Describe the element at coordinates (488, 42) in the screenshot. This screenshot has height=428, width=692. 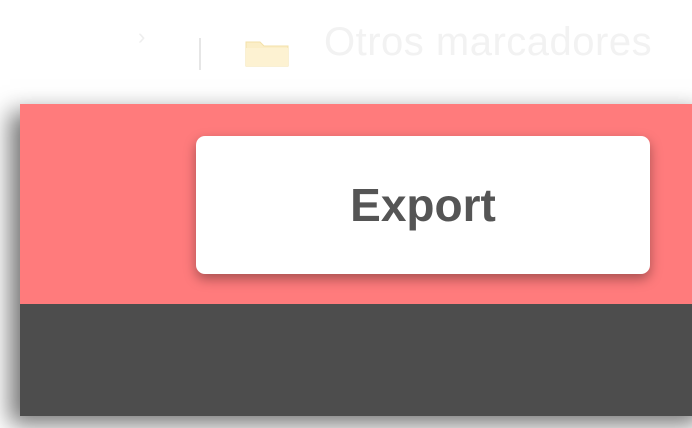
I see `bookmarks-folder-label: Otros marcadores` at that location.